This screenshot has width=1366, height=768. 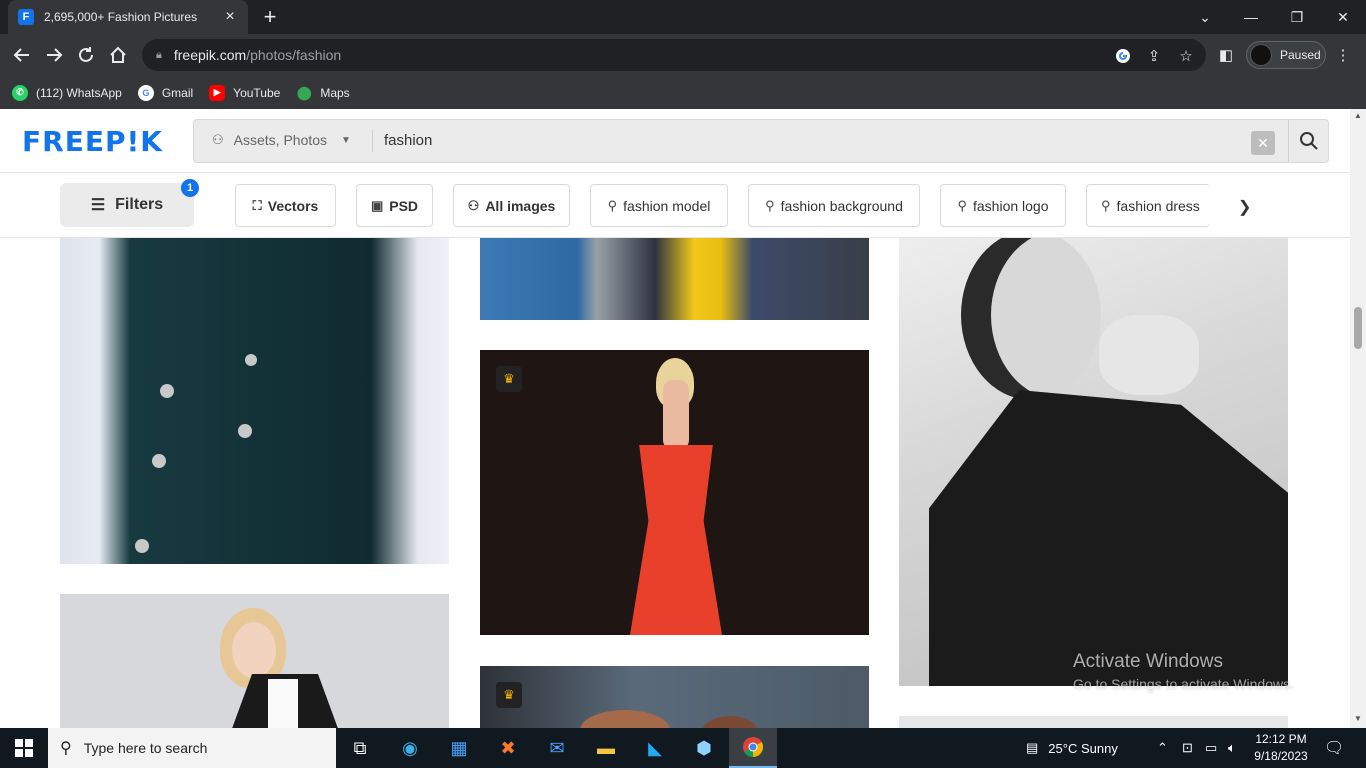 I want to click on meet-now-icon: ⊡, so click(x=1187, y=748).